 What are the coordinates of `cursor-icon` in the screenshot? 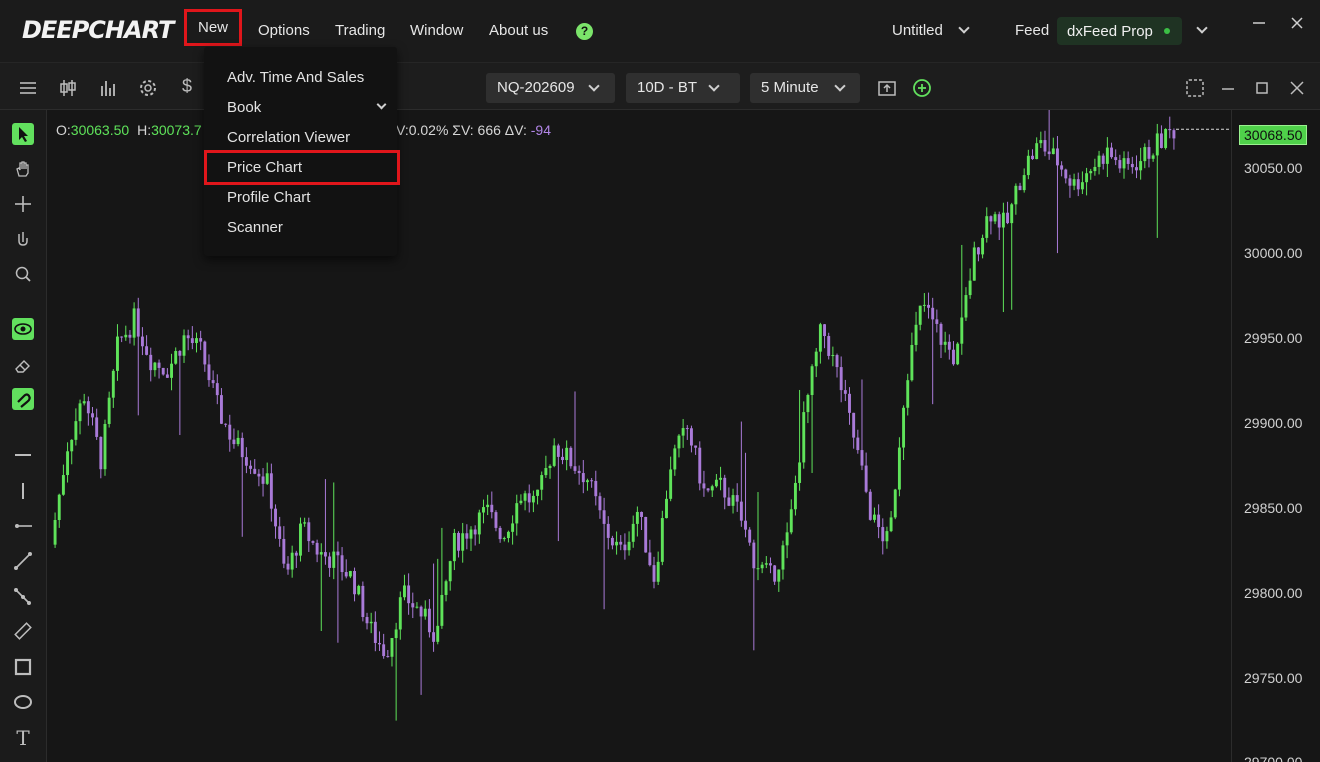 It's located at (23, 134).